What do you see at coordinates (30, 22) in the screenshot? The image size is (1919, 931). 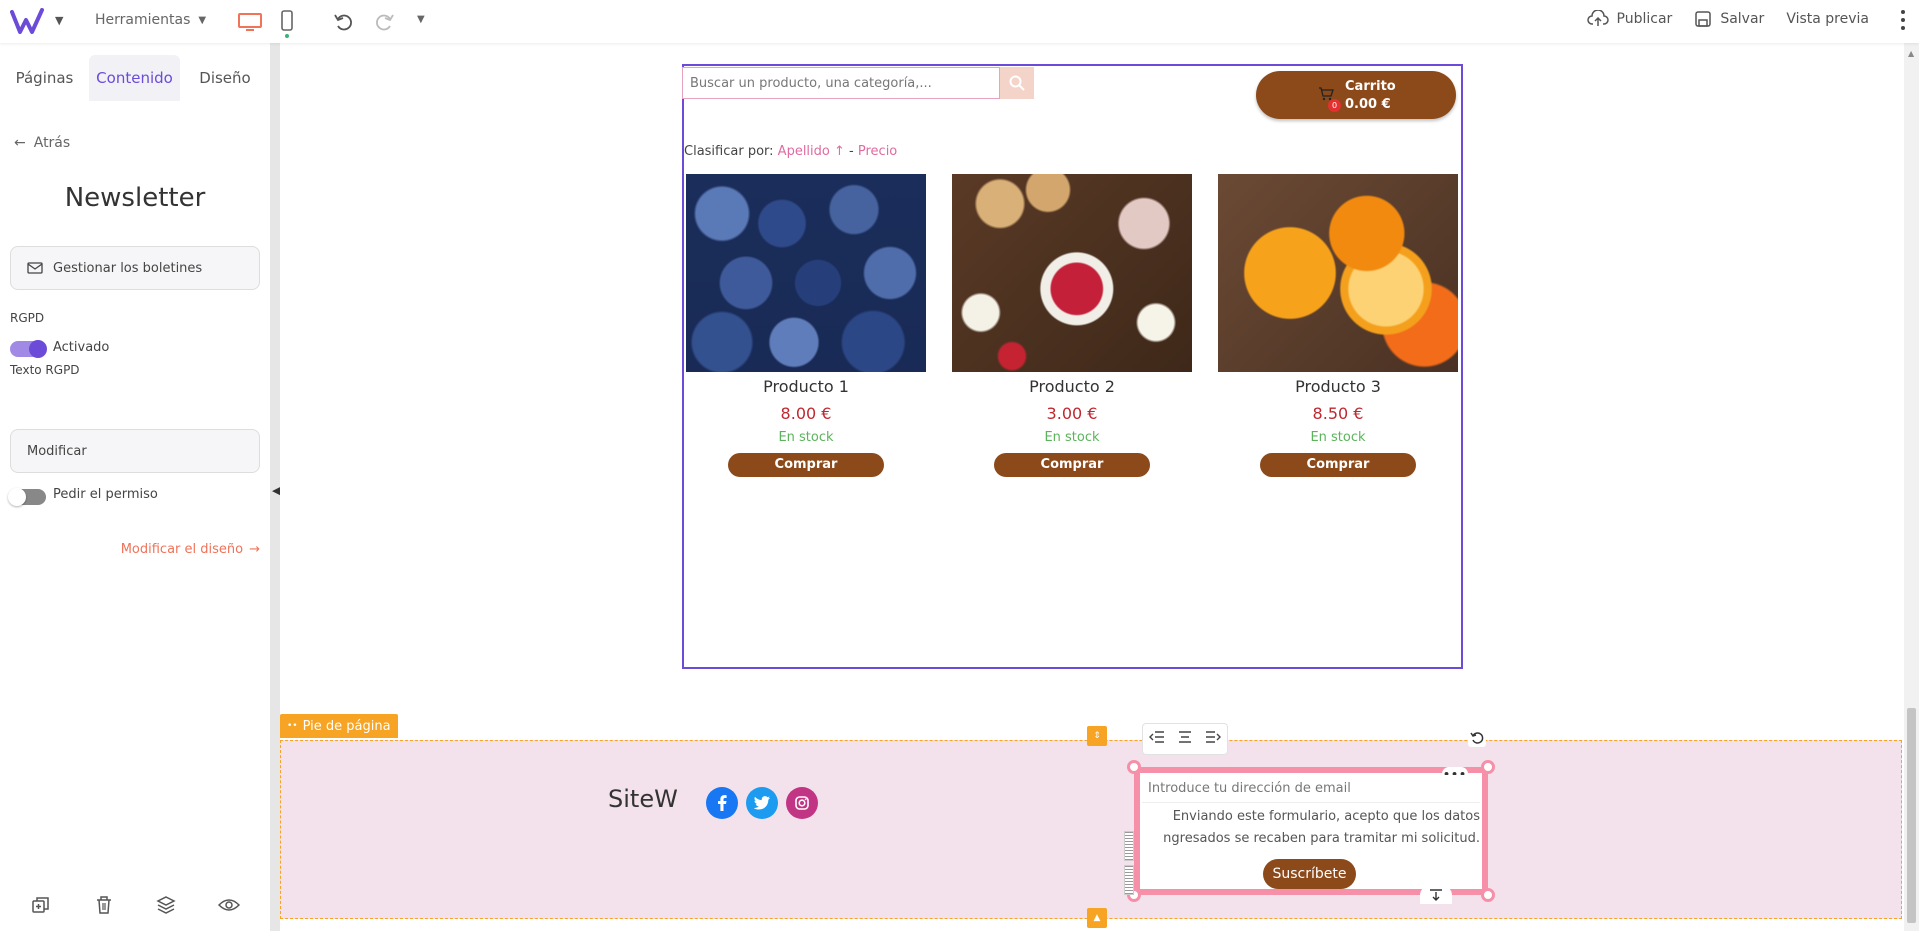 I see `sitew-logo-icon` at bounding box center [30, 22].